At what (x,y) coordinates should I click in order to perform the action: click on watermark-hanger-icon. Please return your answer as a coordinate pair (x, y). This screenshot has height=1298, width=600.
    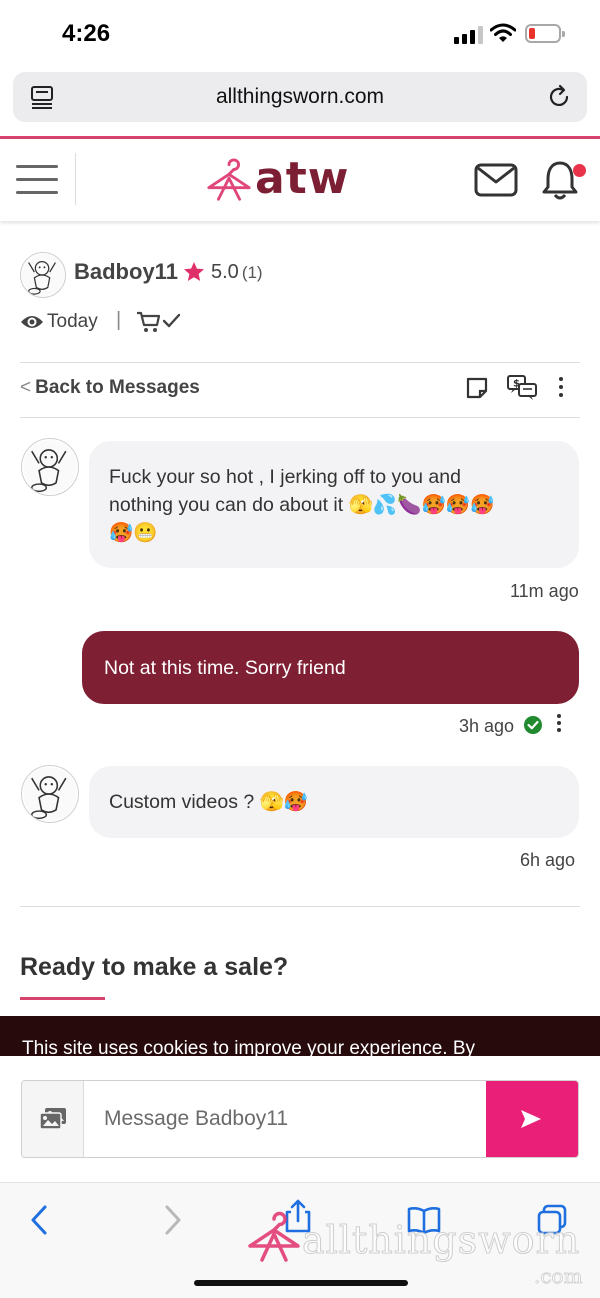
    Looking at the image, I should click on (274, 1236).